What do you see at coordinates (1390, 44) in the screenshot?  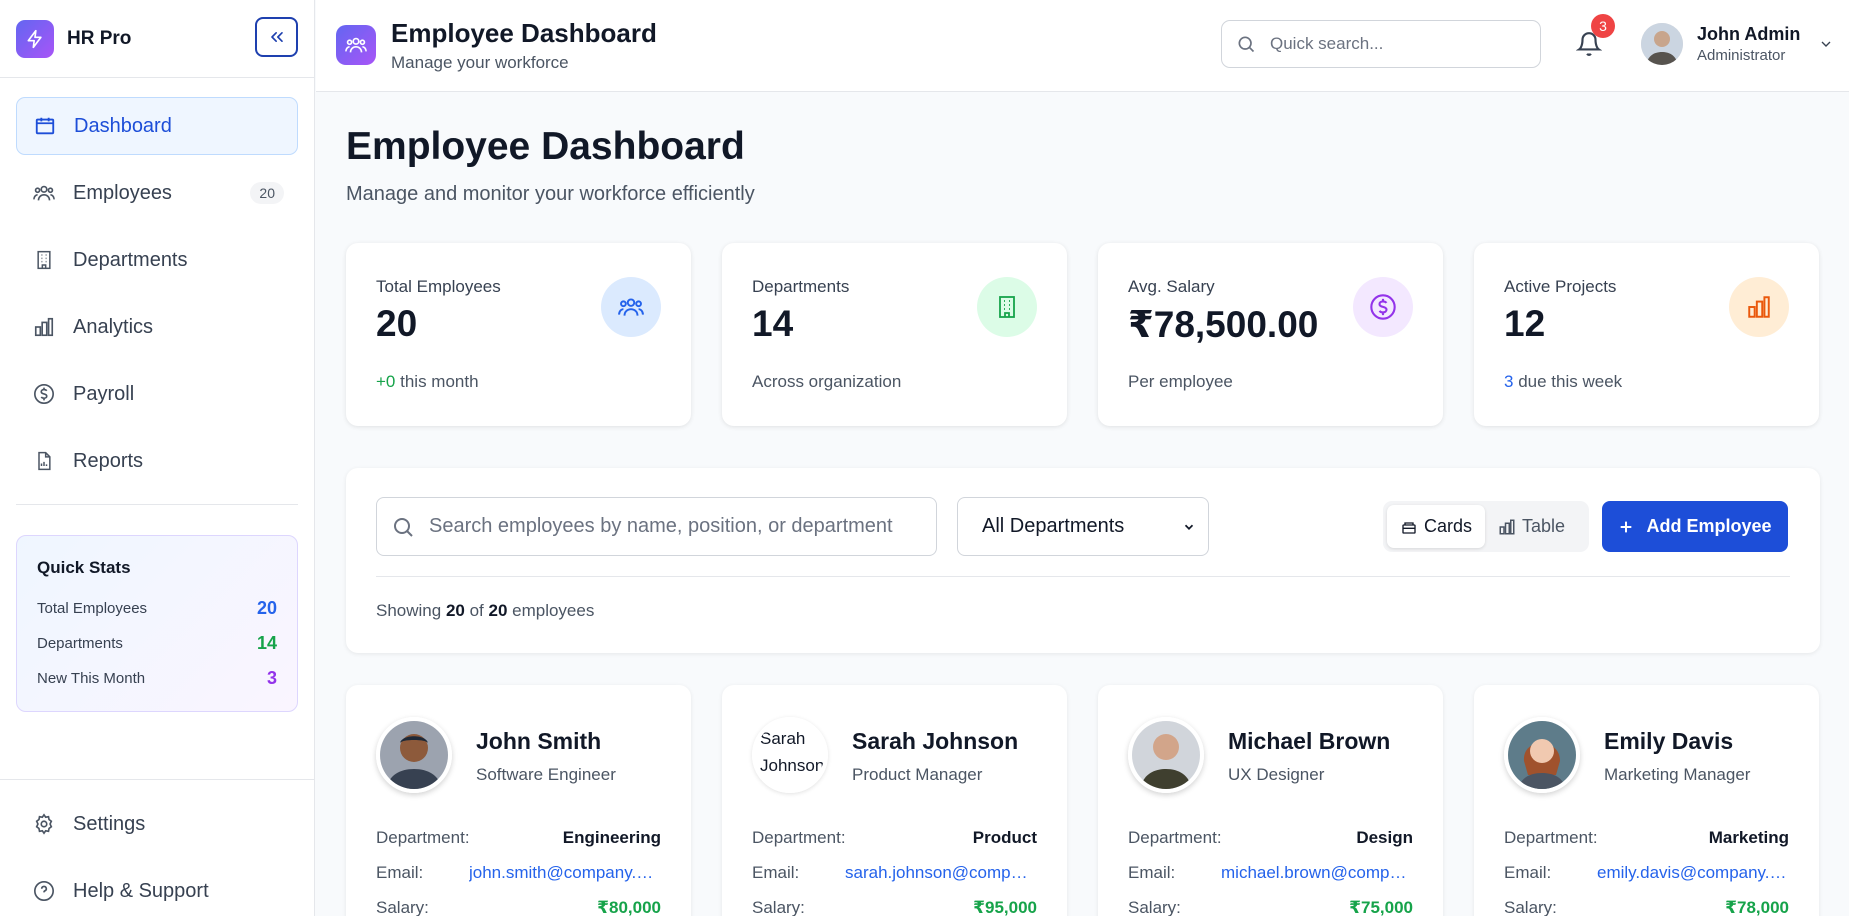 I see `quick-search-input` at bounding box center [1390, 44].